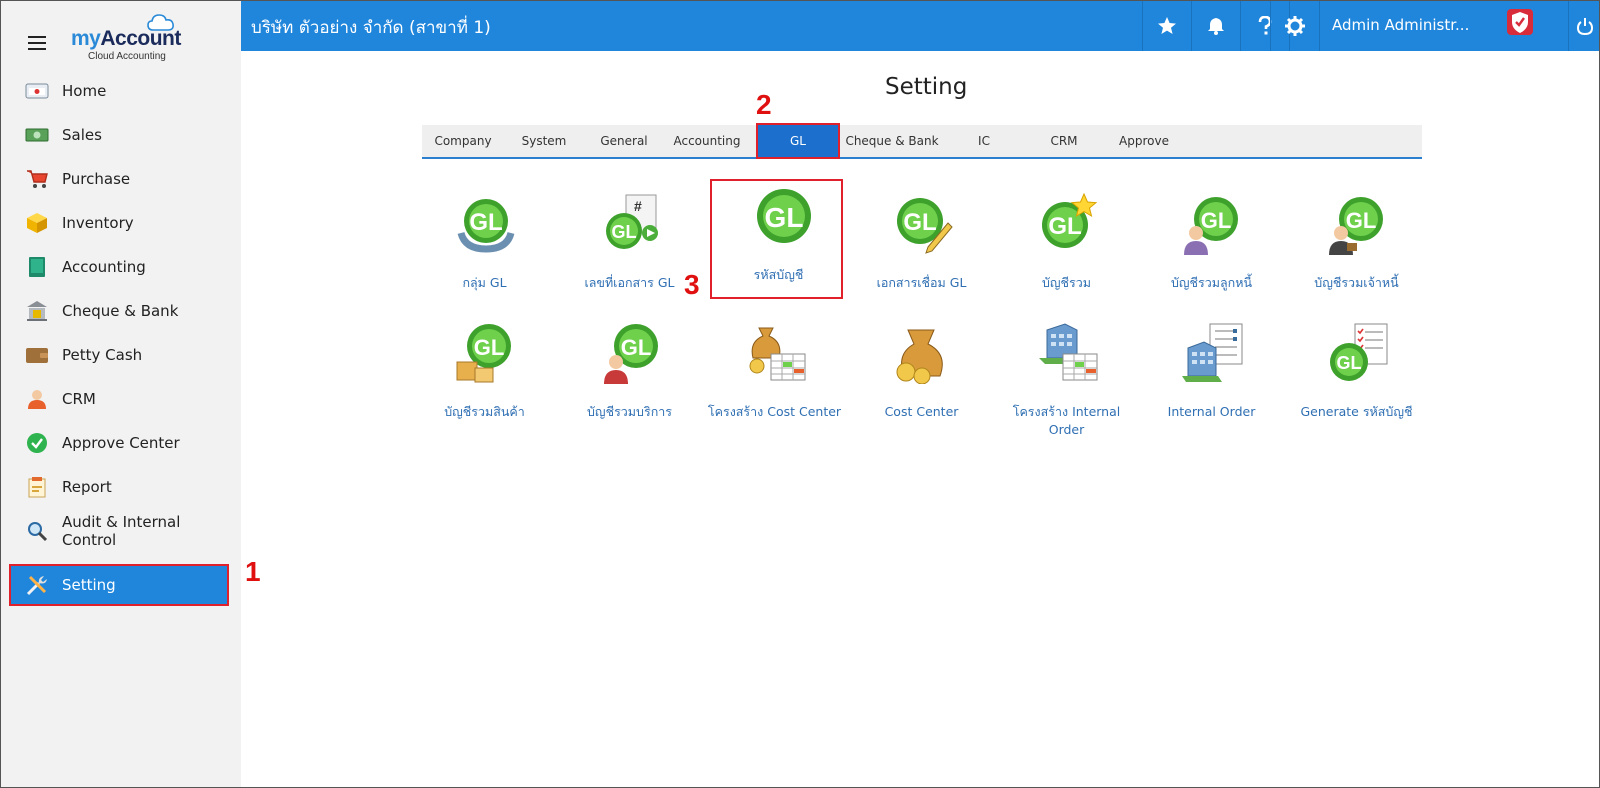  What do you see at coordinates (98, 223) in the screenshot?
I see `sidebar-item-label: Inventory` at bounding box center [98, 223].